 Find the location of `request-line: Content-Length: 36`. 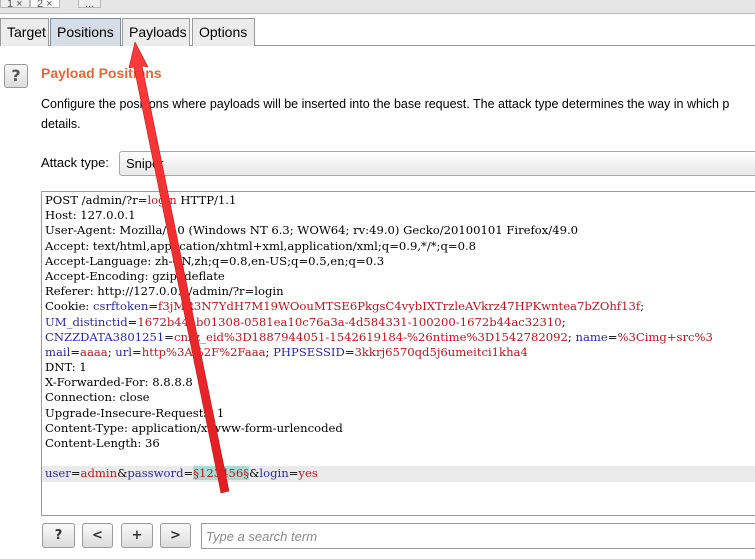

request-line: Content-Length: 36 is located at coordinates (102, 443).